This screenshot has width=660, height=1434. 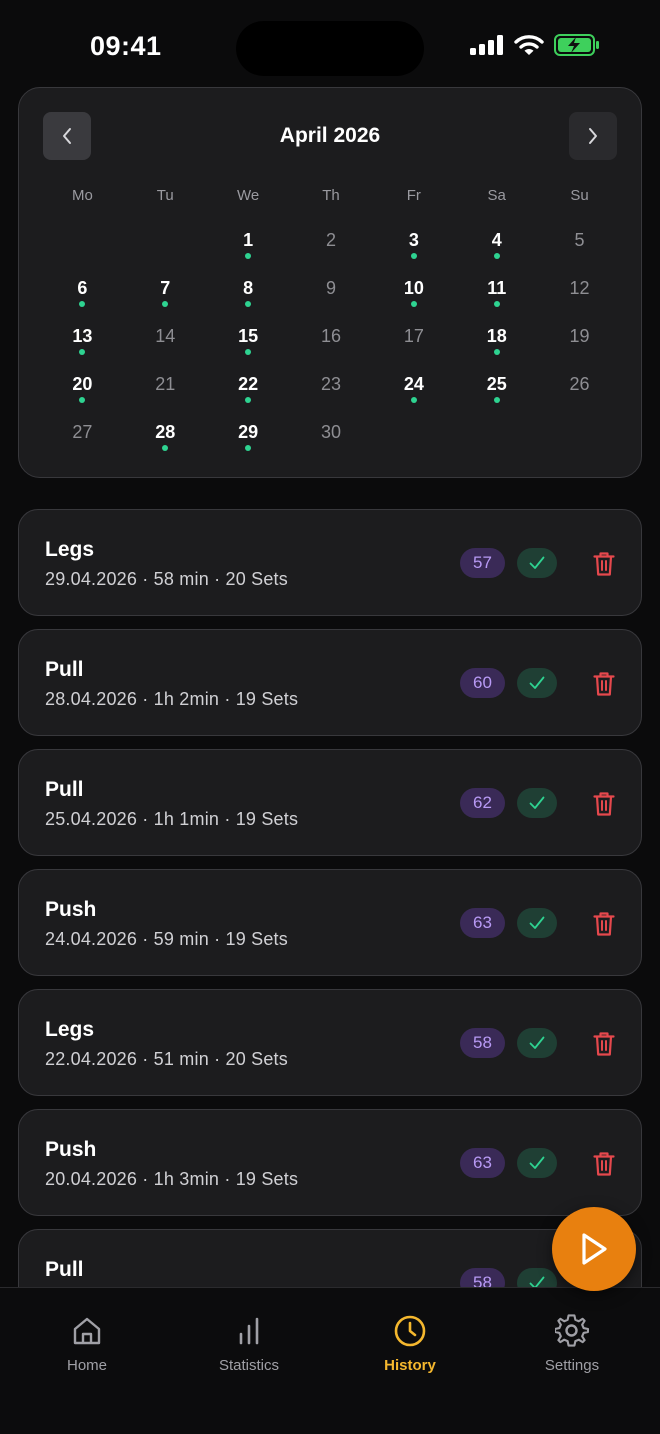 What do you see at coordinates (165, 384) in the screenshot?
I see `calendar-day-number: 21` at bounding box center [165, 384].